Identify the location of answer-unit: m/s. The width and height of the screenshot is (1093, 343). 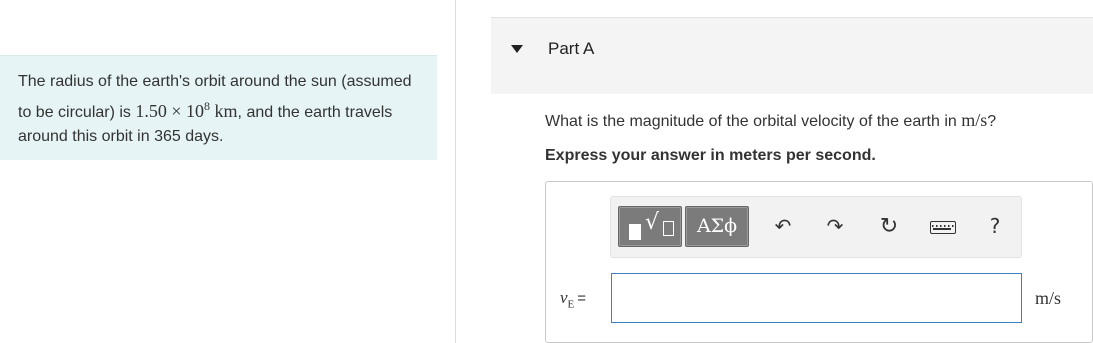
(1048, 298).